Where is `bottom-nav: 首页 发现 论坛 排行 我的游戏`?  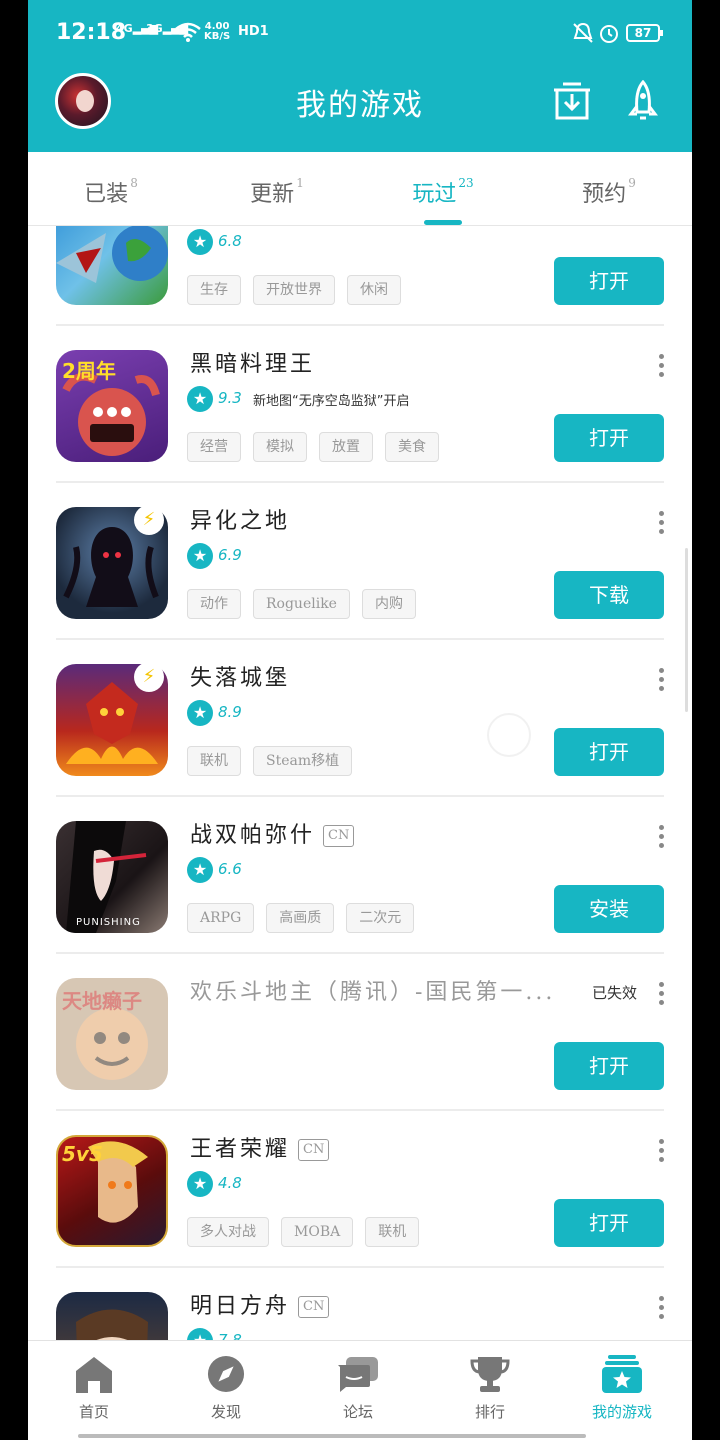
bottom-nav: 首页 发现 论坛 排行 我的游戏 is located at coordinates (360, 1390).